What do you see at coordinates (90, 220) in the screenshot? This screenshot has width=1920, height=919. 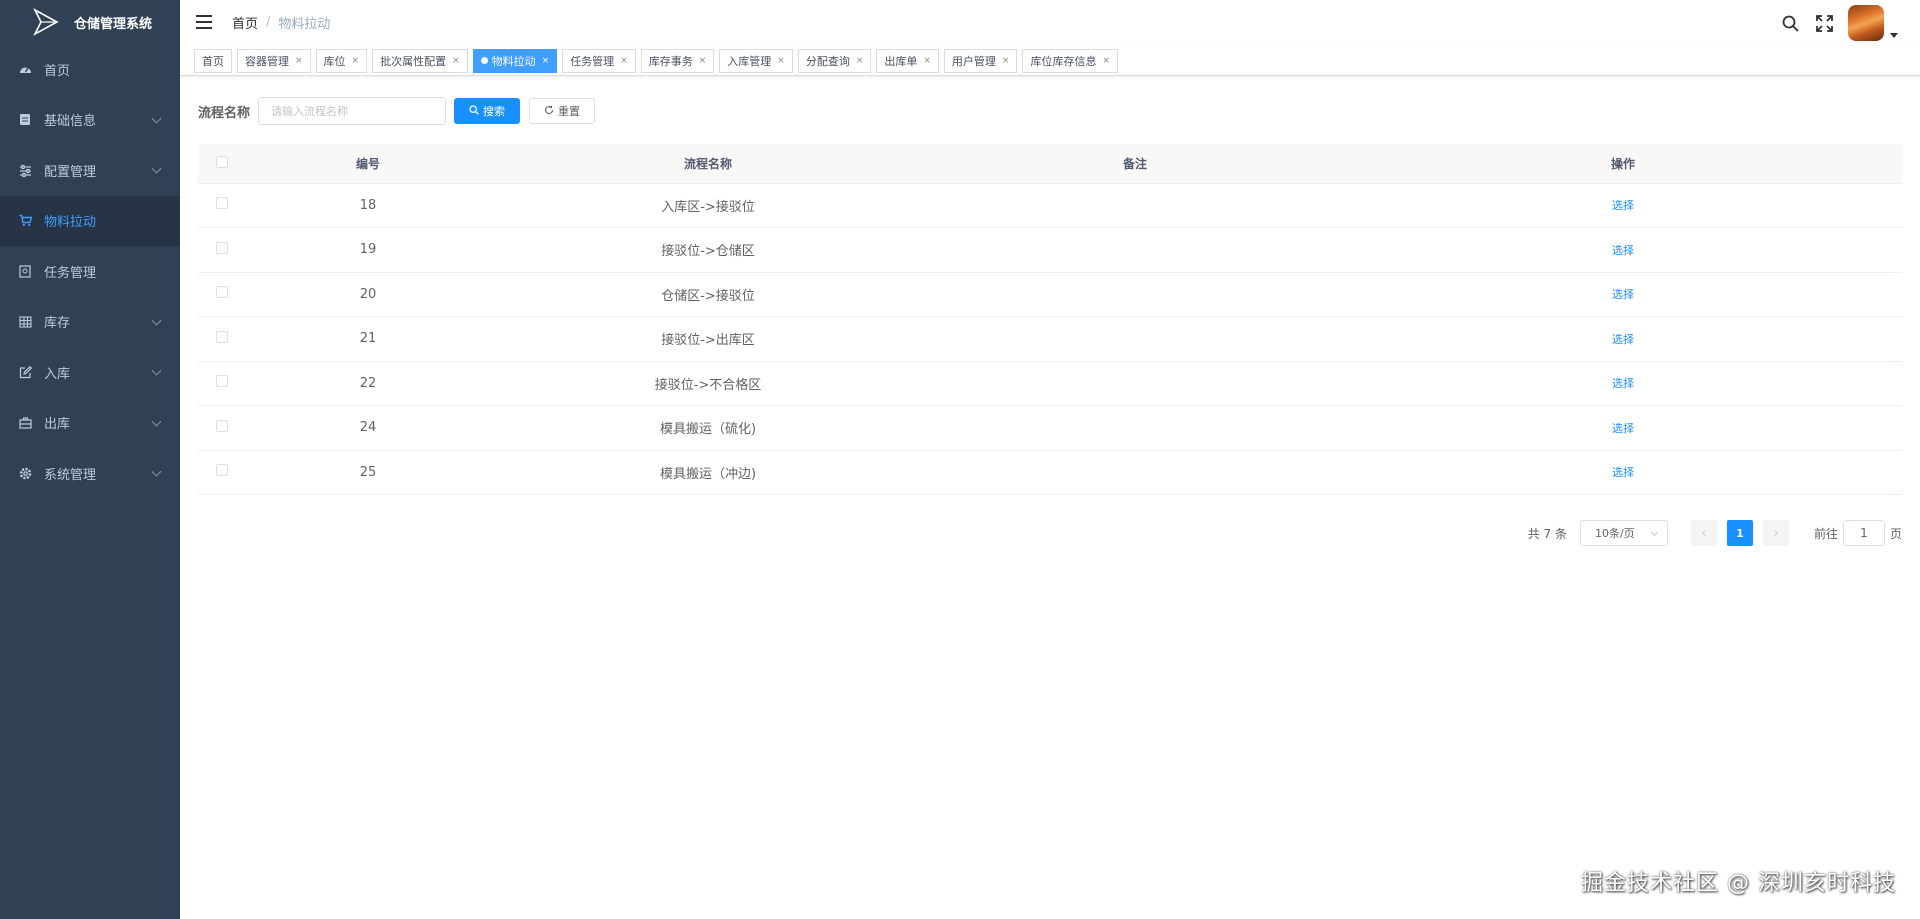 I see `sidebar-item-3: 物料拉动` at bounding box center [90, 220].